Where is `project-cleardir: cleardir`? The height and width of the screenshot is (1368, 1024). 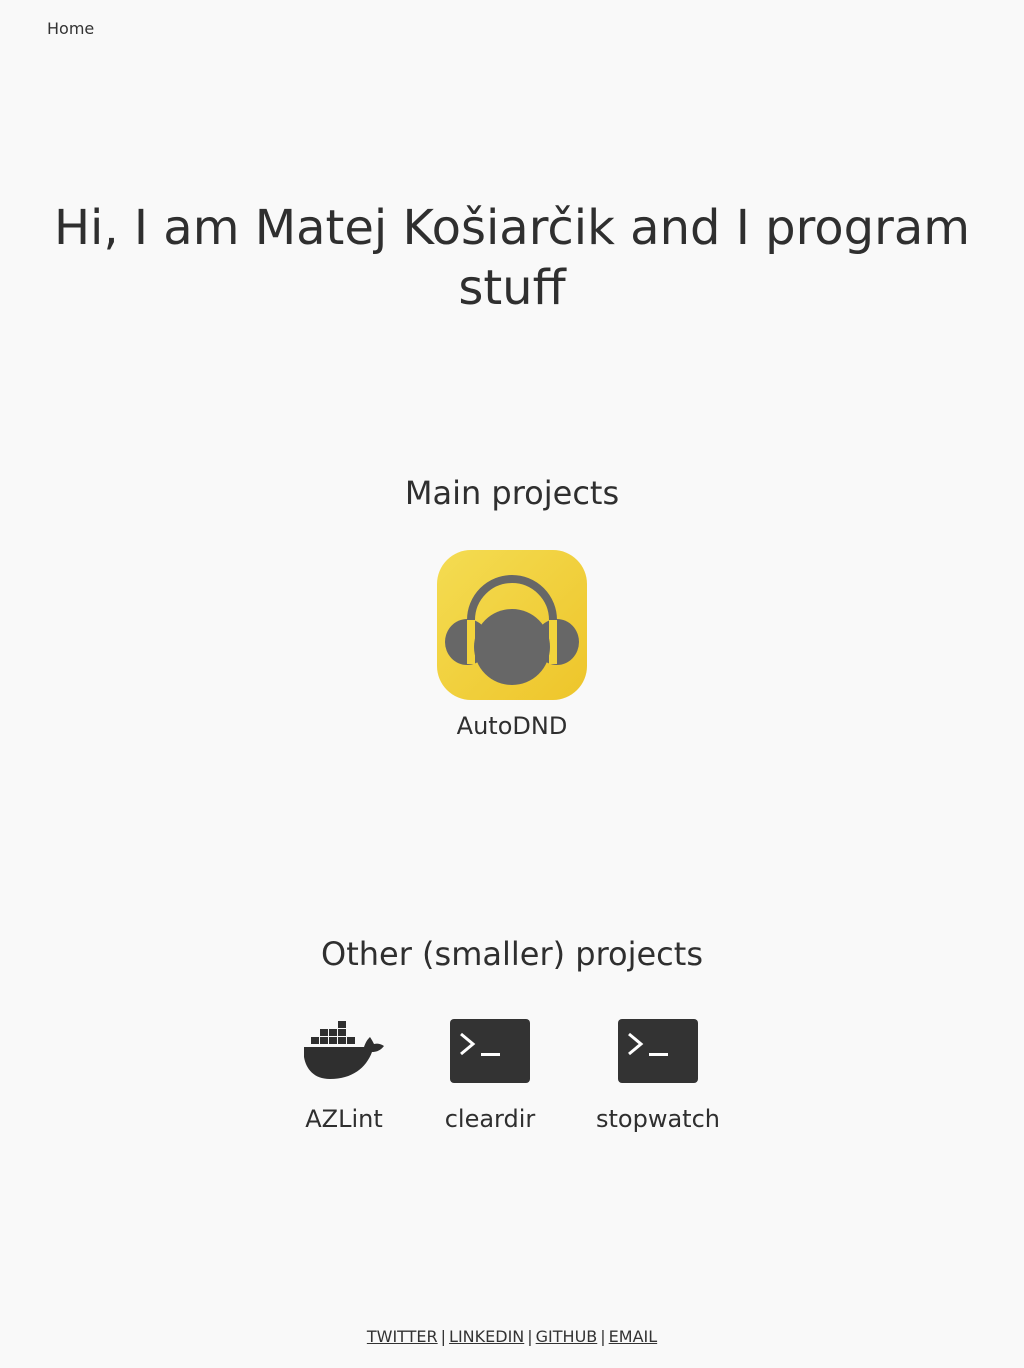
project-cleardir: cleardir is located at coordinates (490, 1076).